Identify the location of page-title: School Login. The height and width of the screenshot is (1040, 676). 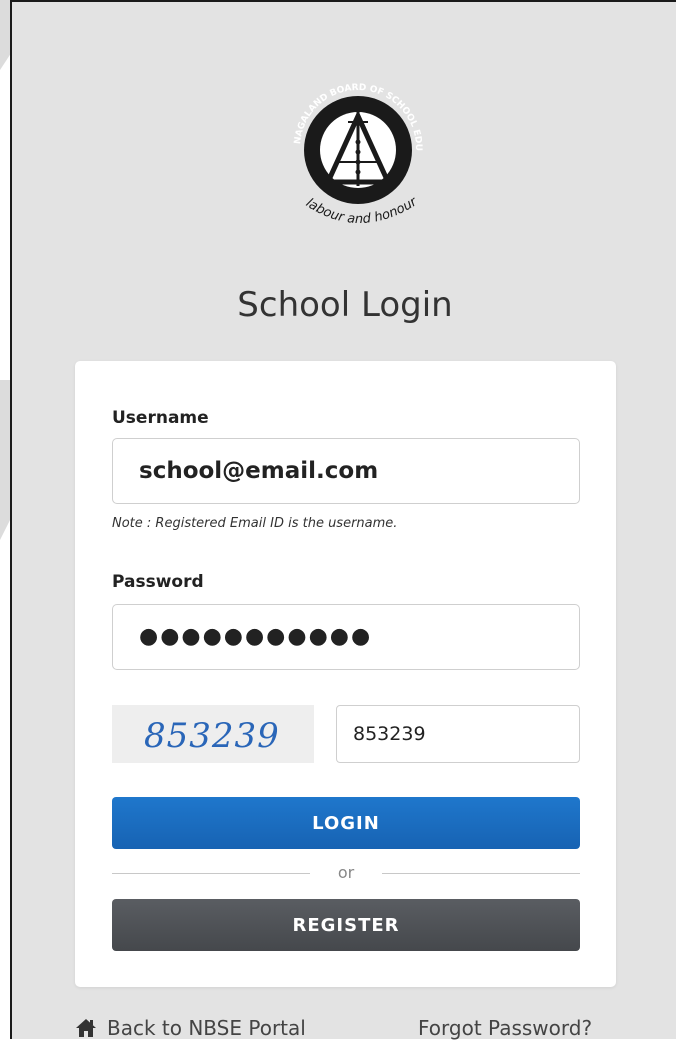
(345, 305).